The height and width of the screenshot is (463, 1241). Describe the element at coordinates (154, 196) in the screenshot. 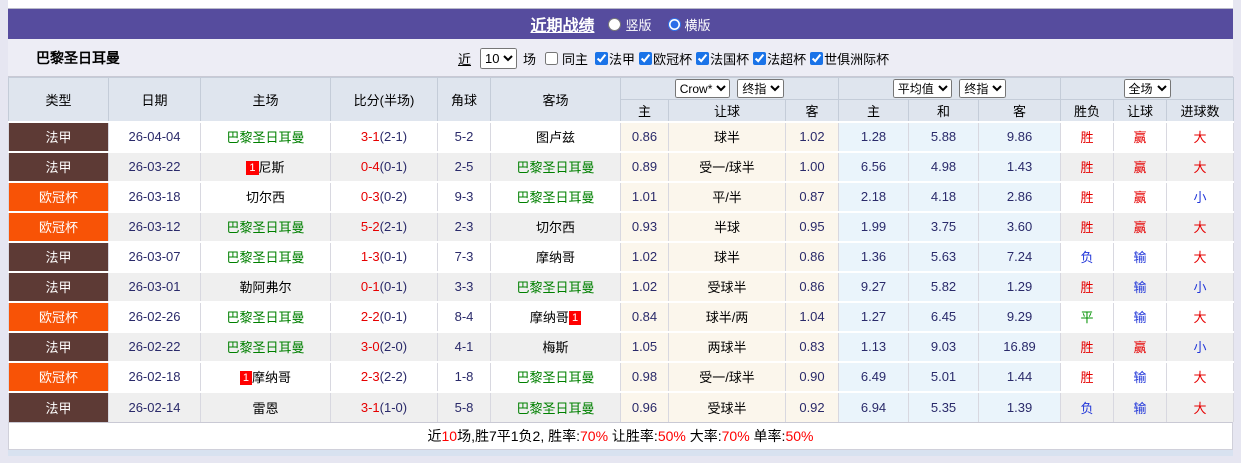

I see `match-date: 26-03-18` at that location.